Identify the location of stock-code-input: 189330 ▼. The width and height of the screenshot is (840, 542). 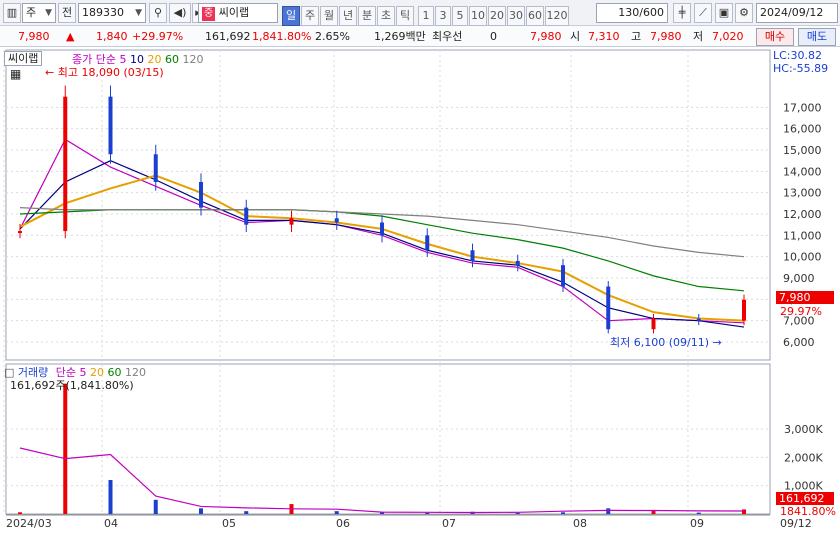
(112, 13).